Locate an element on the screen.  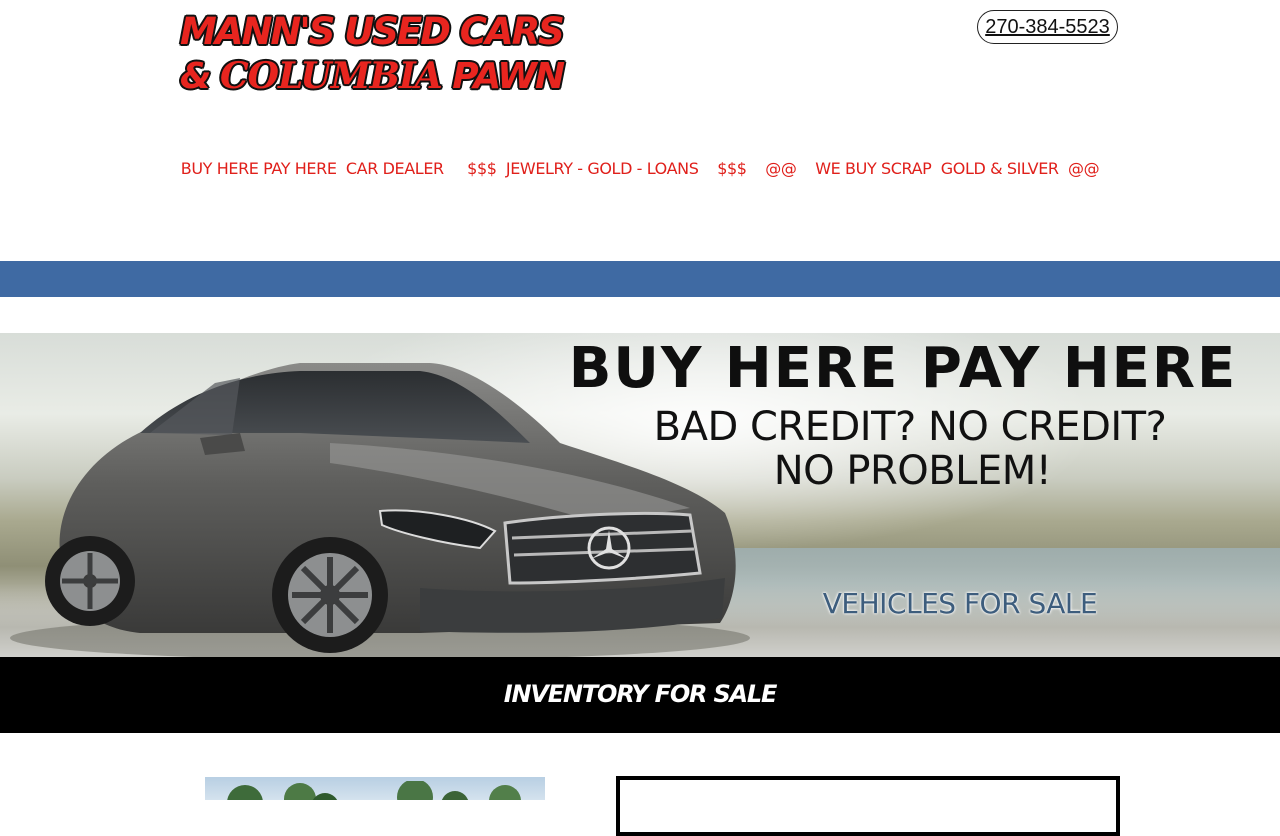
logo-line-2-suffix: PAWN is located at coordinates (503, 76).